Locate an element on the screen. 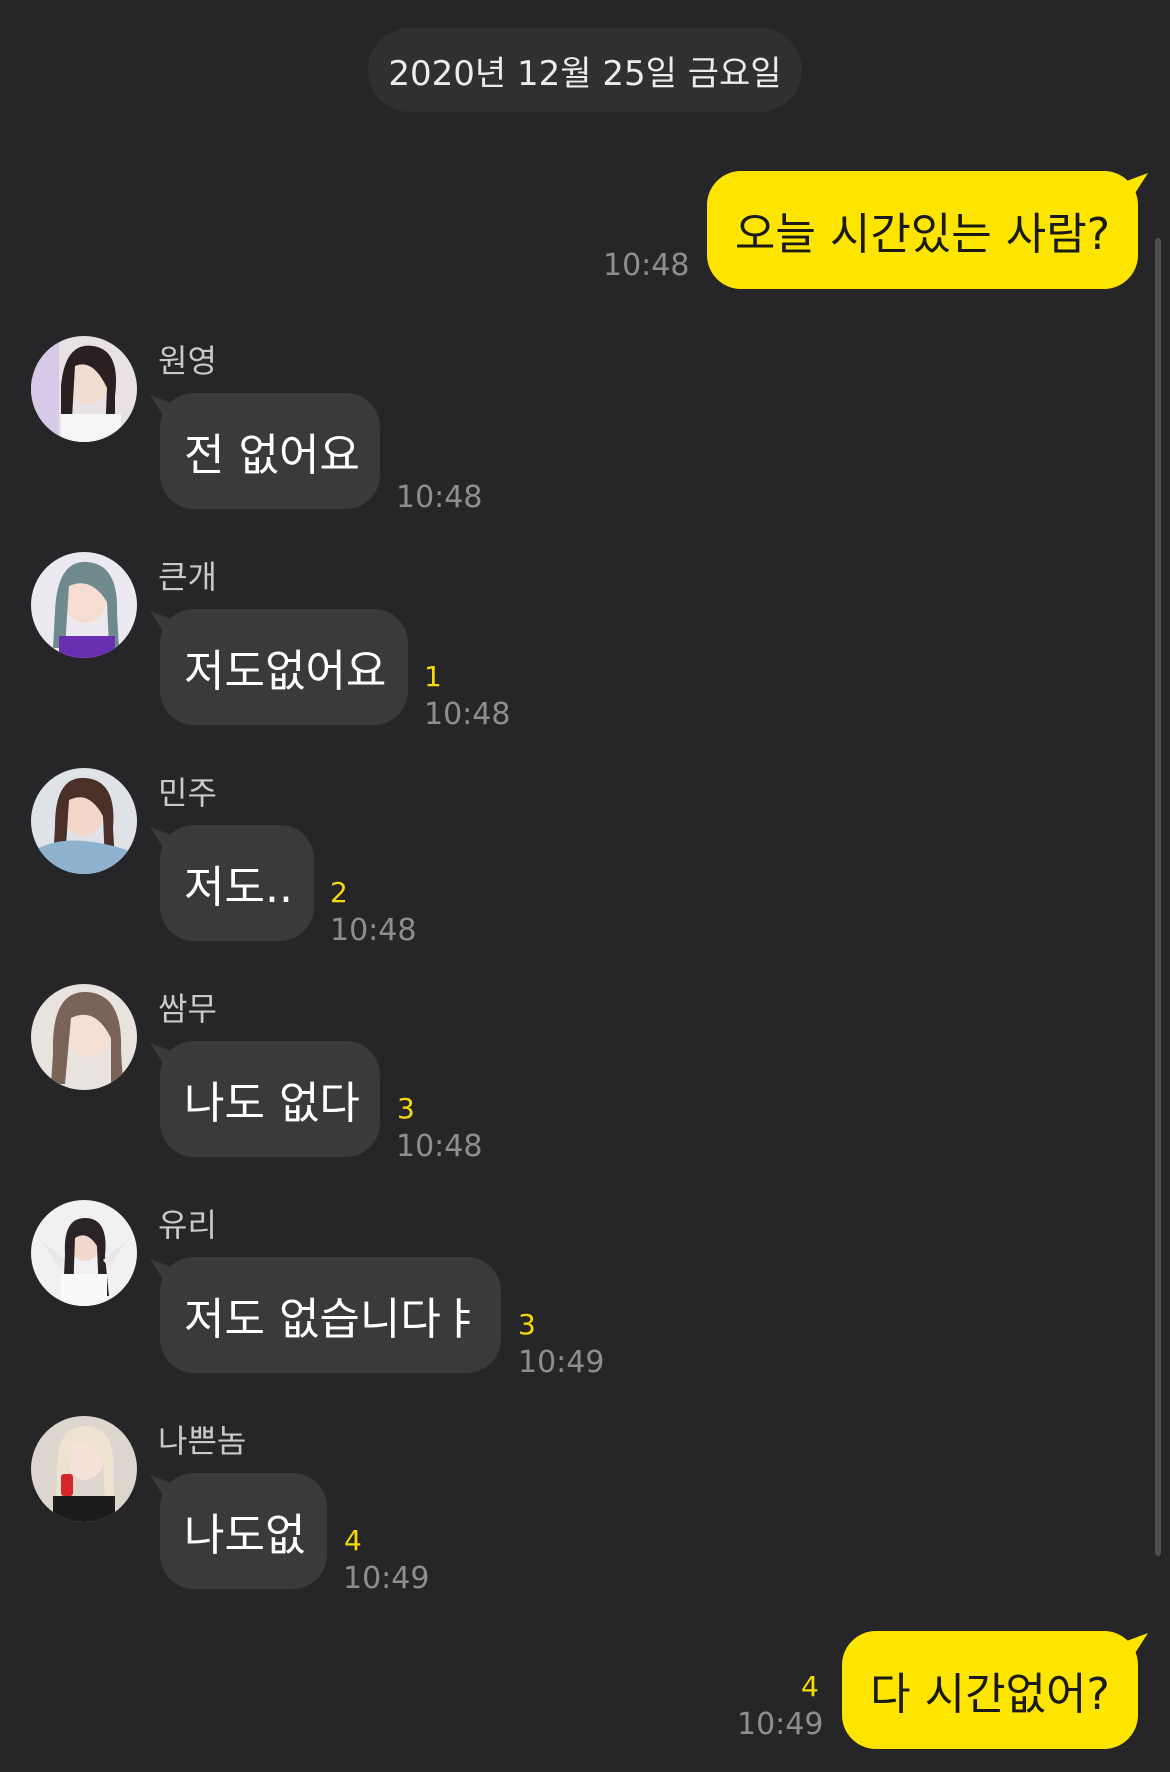 This screenshot has width=1170, height=1772. incoming-message-bubble: 저도.. is located at coordinates (237, 883).